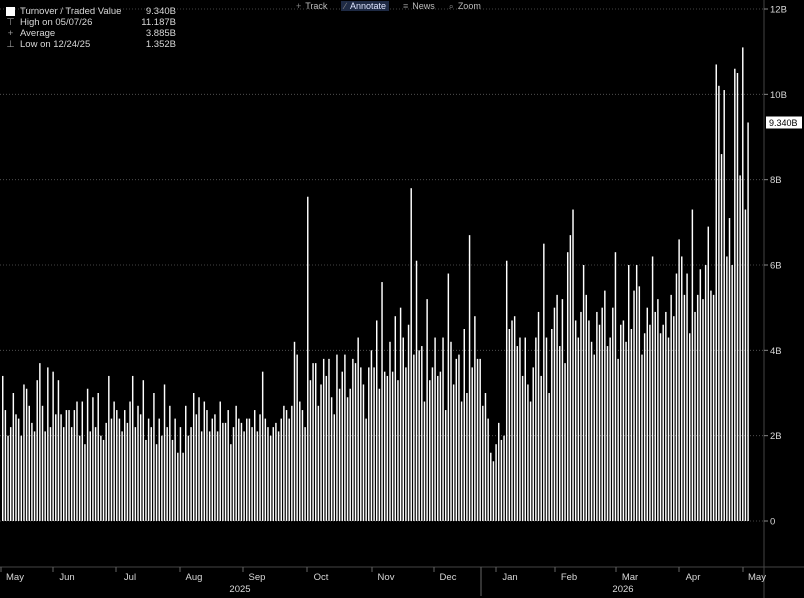  I want to click on track-button: + Track, so click(311, 6).